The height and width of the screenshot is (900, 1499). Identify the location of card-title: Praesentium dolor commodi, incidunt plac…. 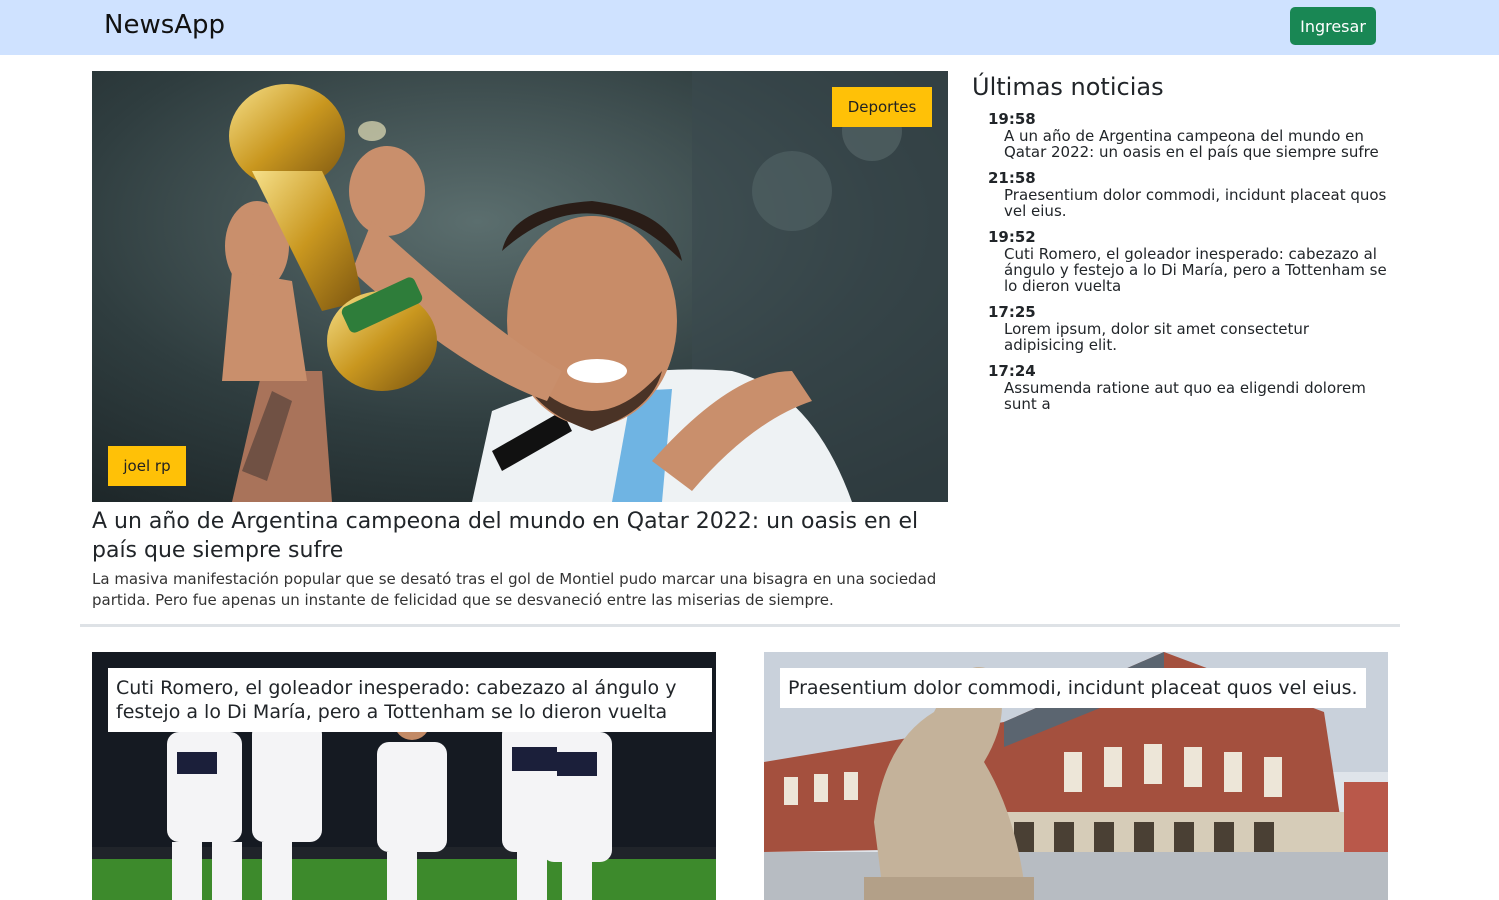
(1073, 688).